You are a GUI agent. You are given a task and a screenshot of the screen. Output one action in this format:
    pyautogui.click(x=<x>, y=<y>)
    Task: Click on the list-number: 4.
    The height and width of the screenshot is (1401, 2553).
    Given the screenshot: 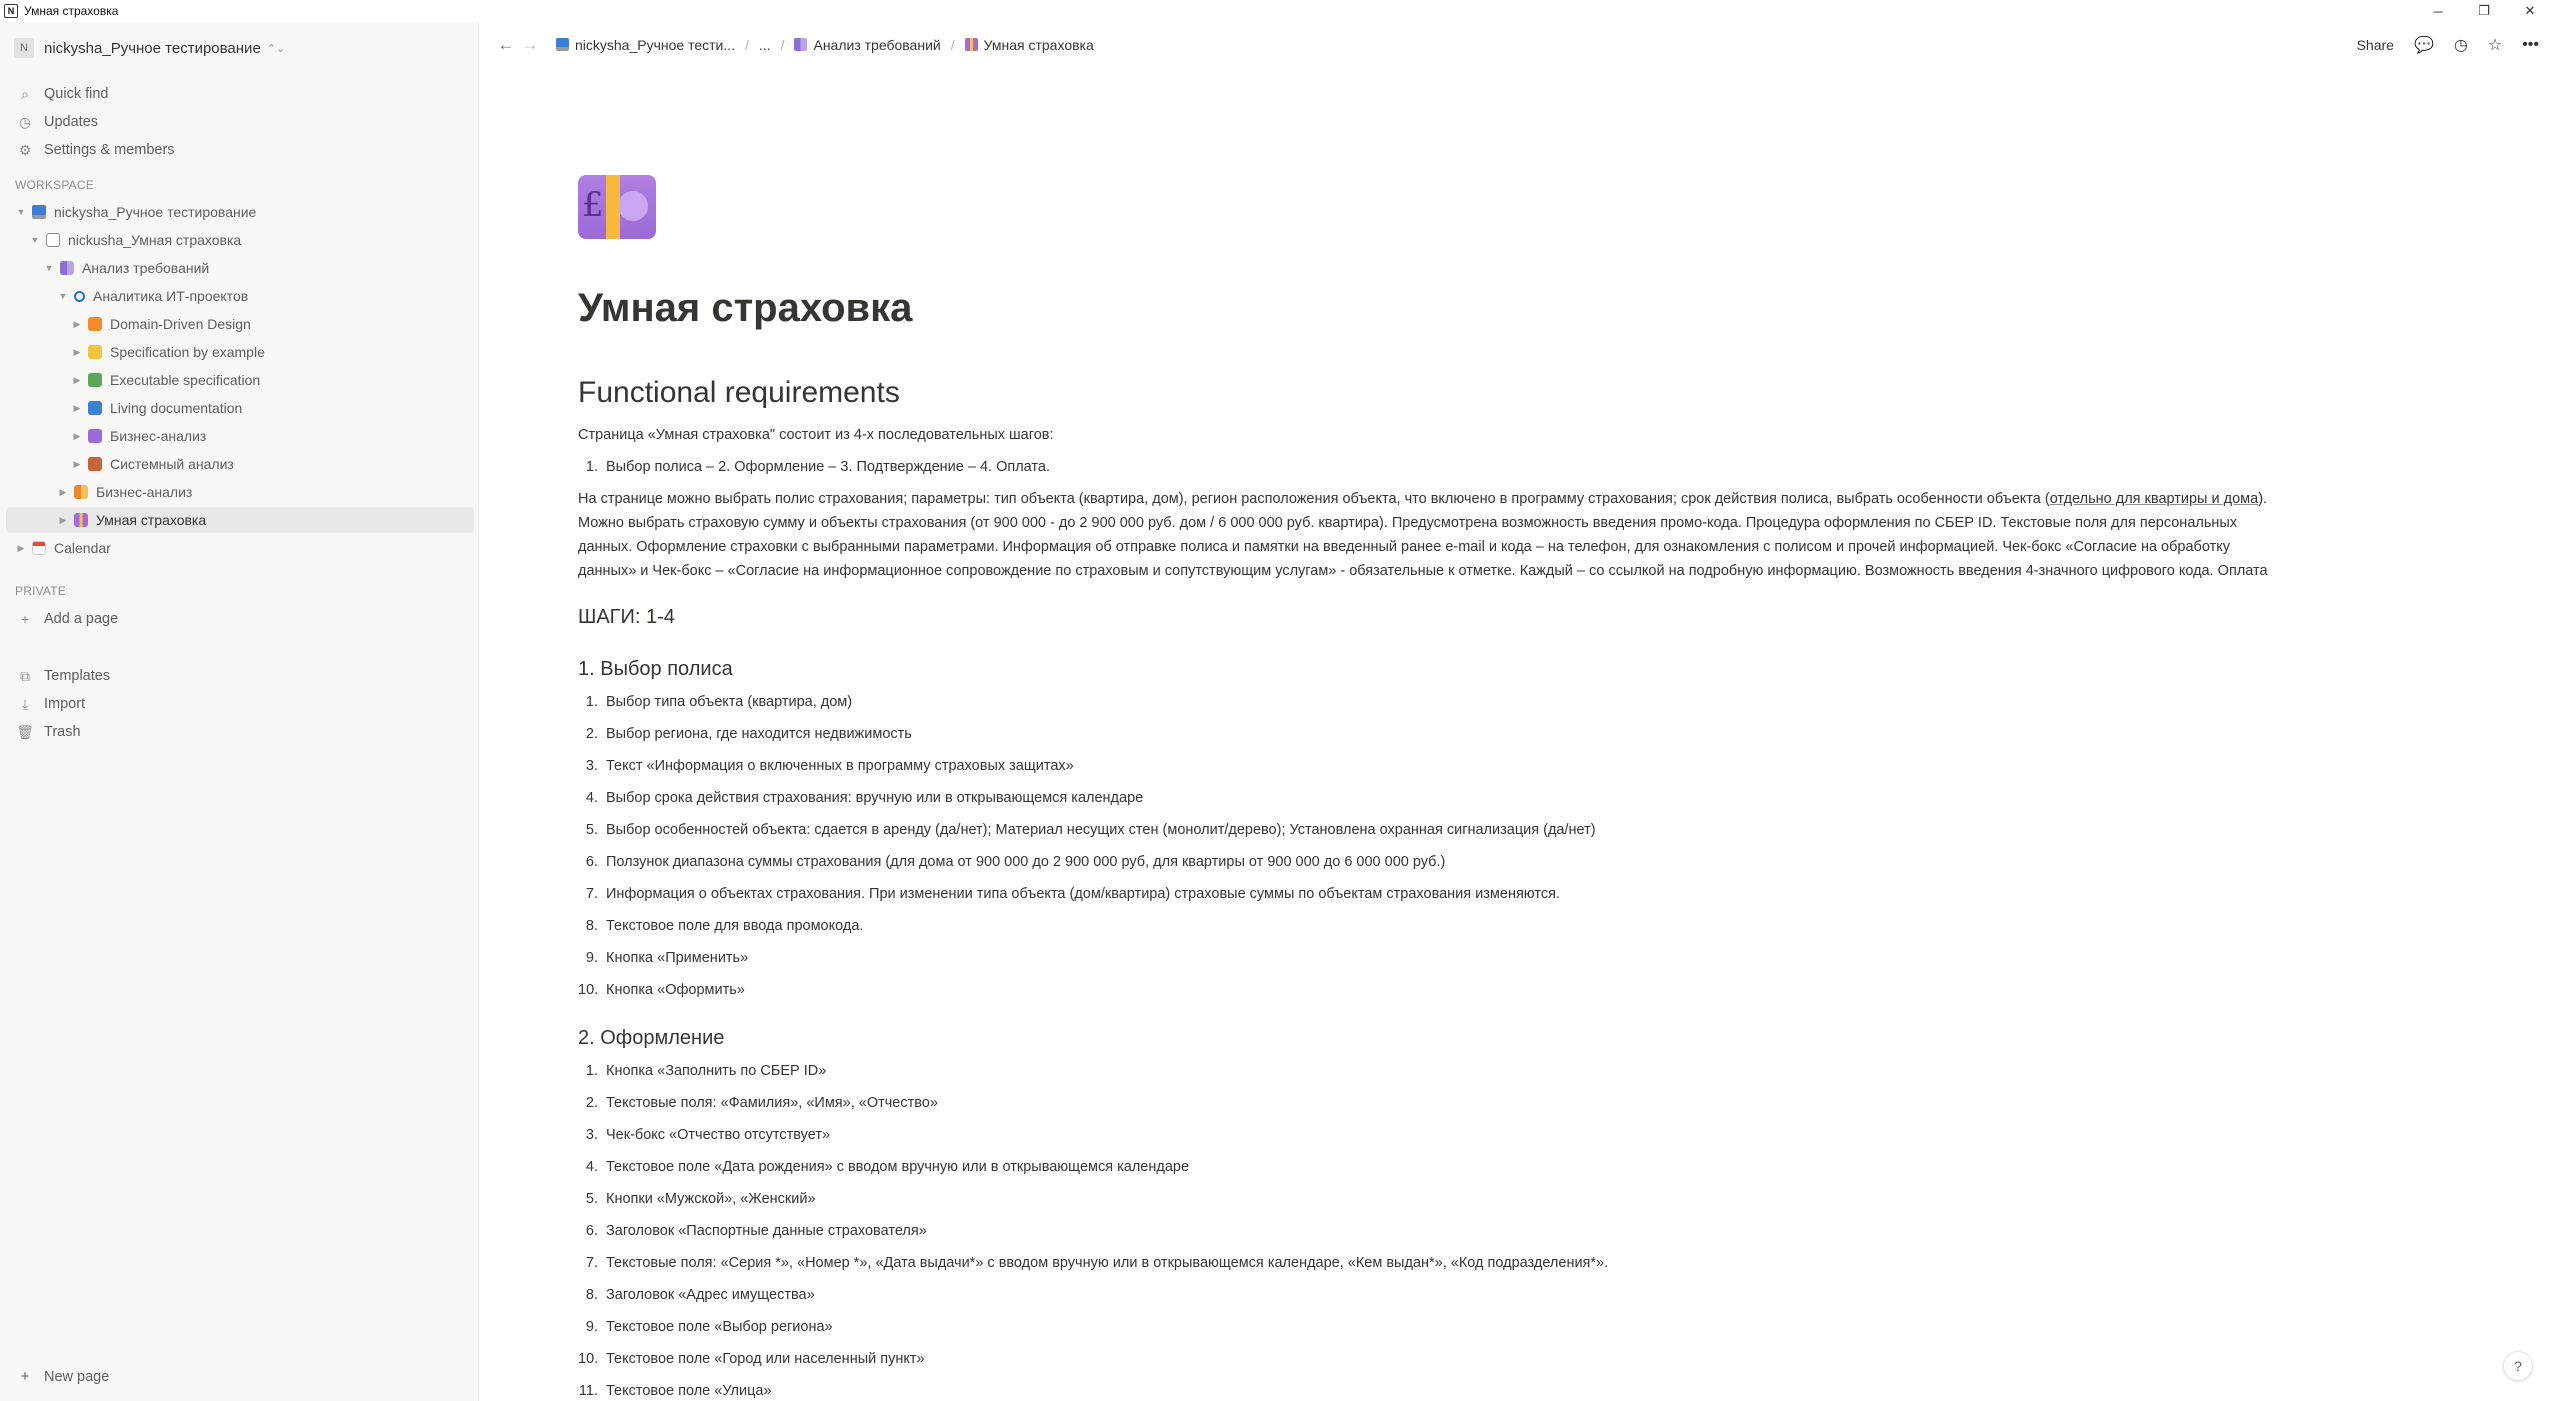 What is the action you would take?
    pyautogui.click(x=591, y=798)
    